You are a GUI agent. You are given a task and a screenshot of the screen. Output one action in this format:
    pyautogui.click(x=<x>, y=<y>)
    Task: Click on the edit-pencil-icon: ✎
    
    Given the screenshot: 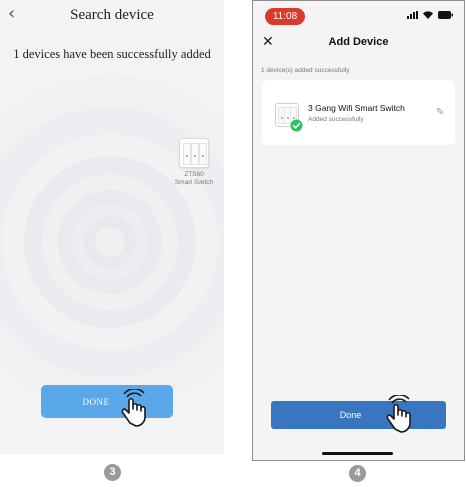 What is the action you would take?
    pyautogui.click(x=440, y=112)
    